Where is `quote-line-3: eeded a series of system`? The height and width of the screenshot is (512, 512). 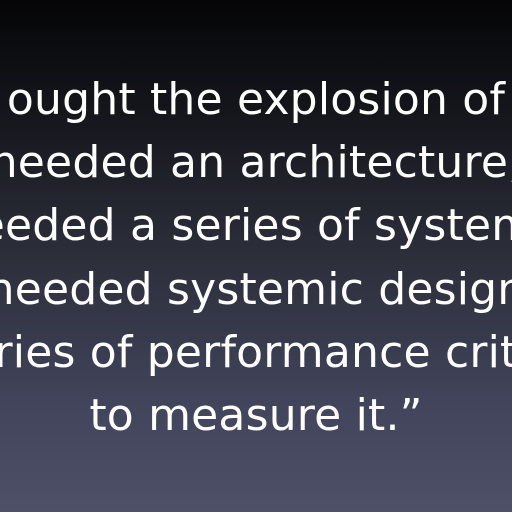
quote-line-3: eeded a series of system is located at coordinates (256, 225).